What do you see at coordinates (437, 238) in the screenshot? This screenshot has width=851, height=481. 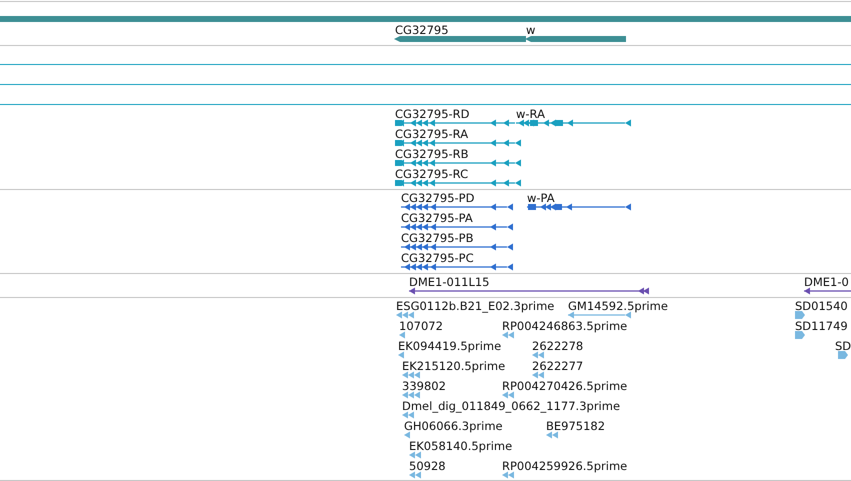 I see `feature-label: CG32795-PB` at bounding box center [437, 238].